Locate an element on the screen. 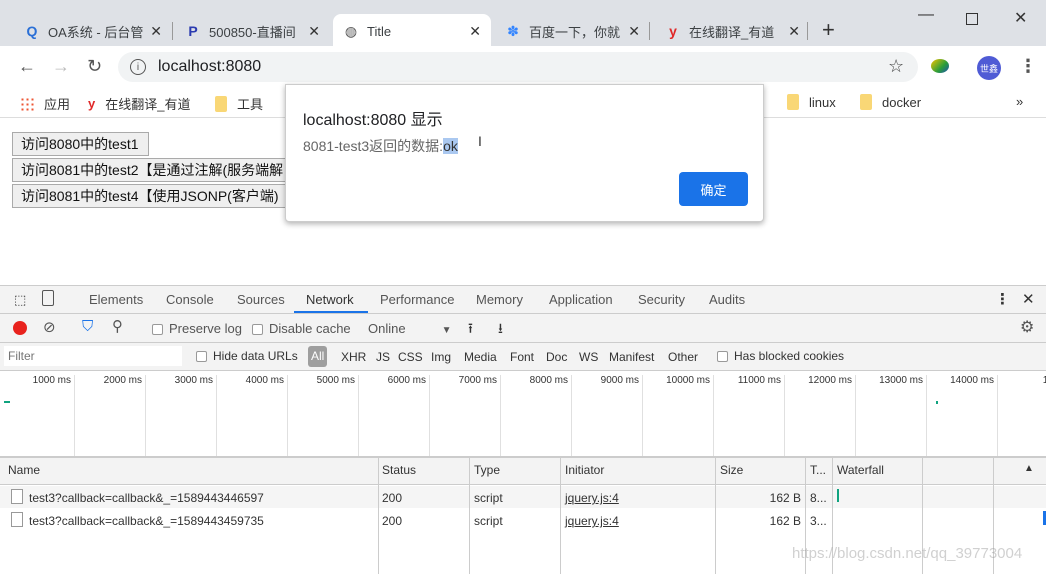 The height and width of the screenshot is (574, 1046). disable-cache-checkbox: Disable cache is located at coordinates (301, 328).